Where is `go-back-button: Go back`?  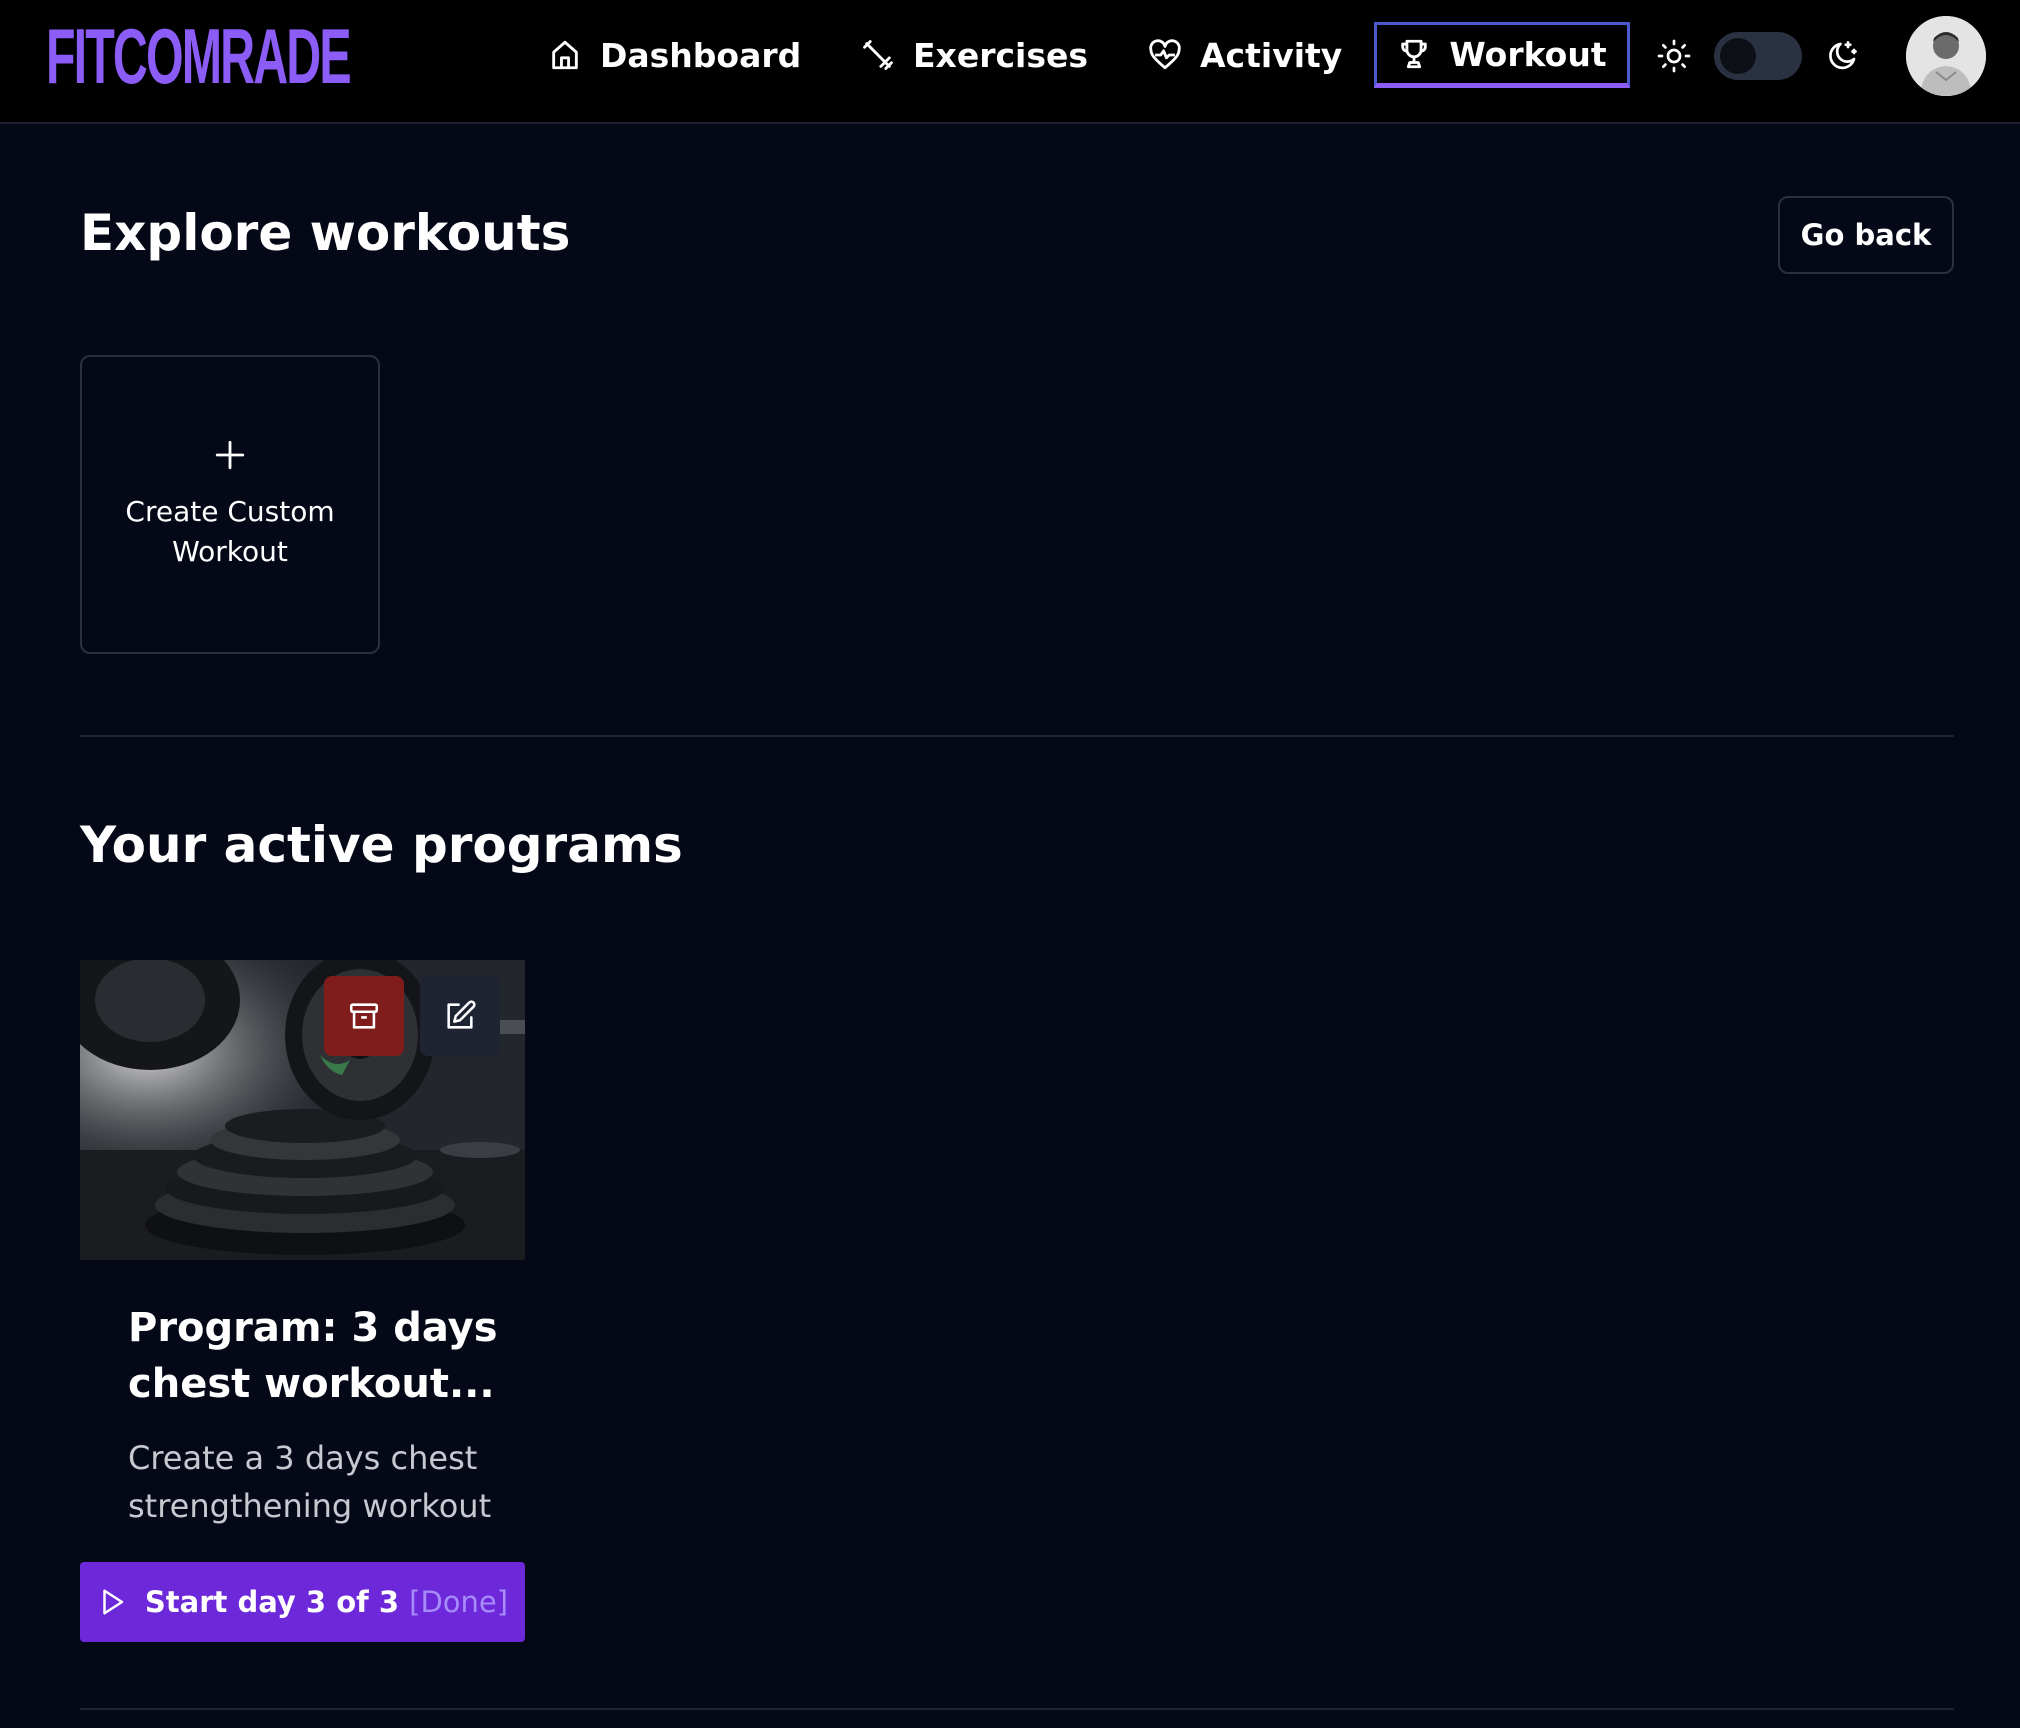 go-back-button: Go back is located at coordinates (1866, 235).